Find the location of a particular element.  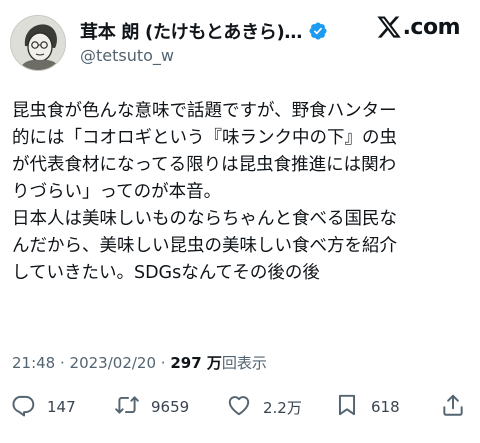

x-logo-icon is located at coordinates (389, 27).